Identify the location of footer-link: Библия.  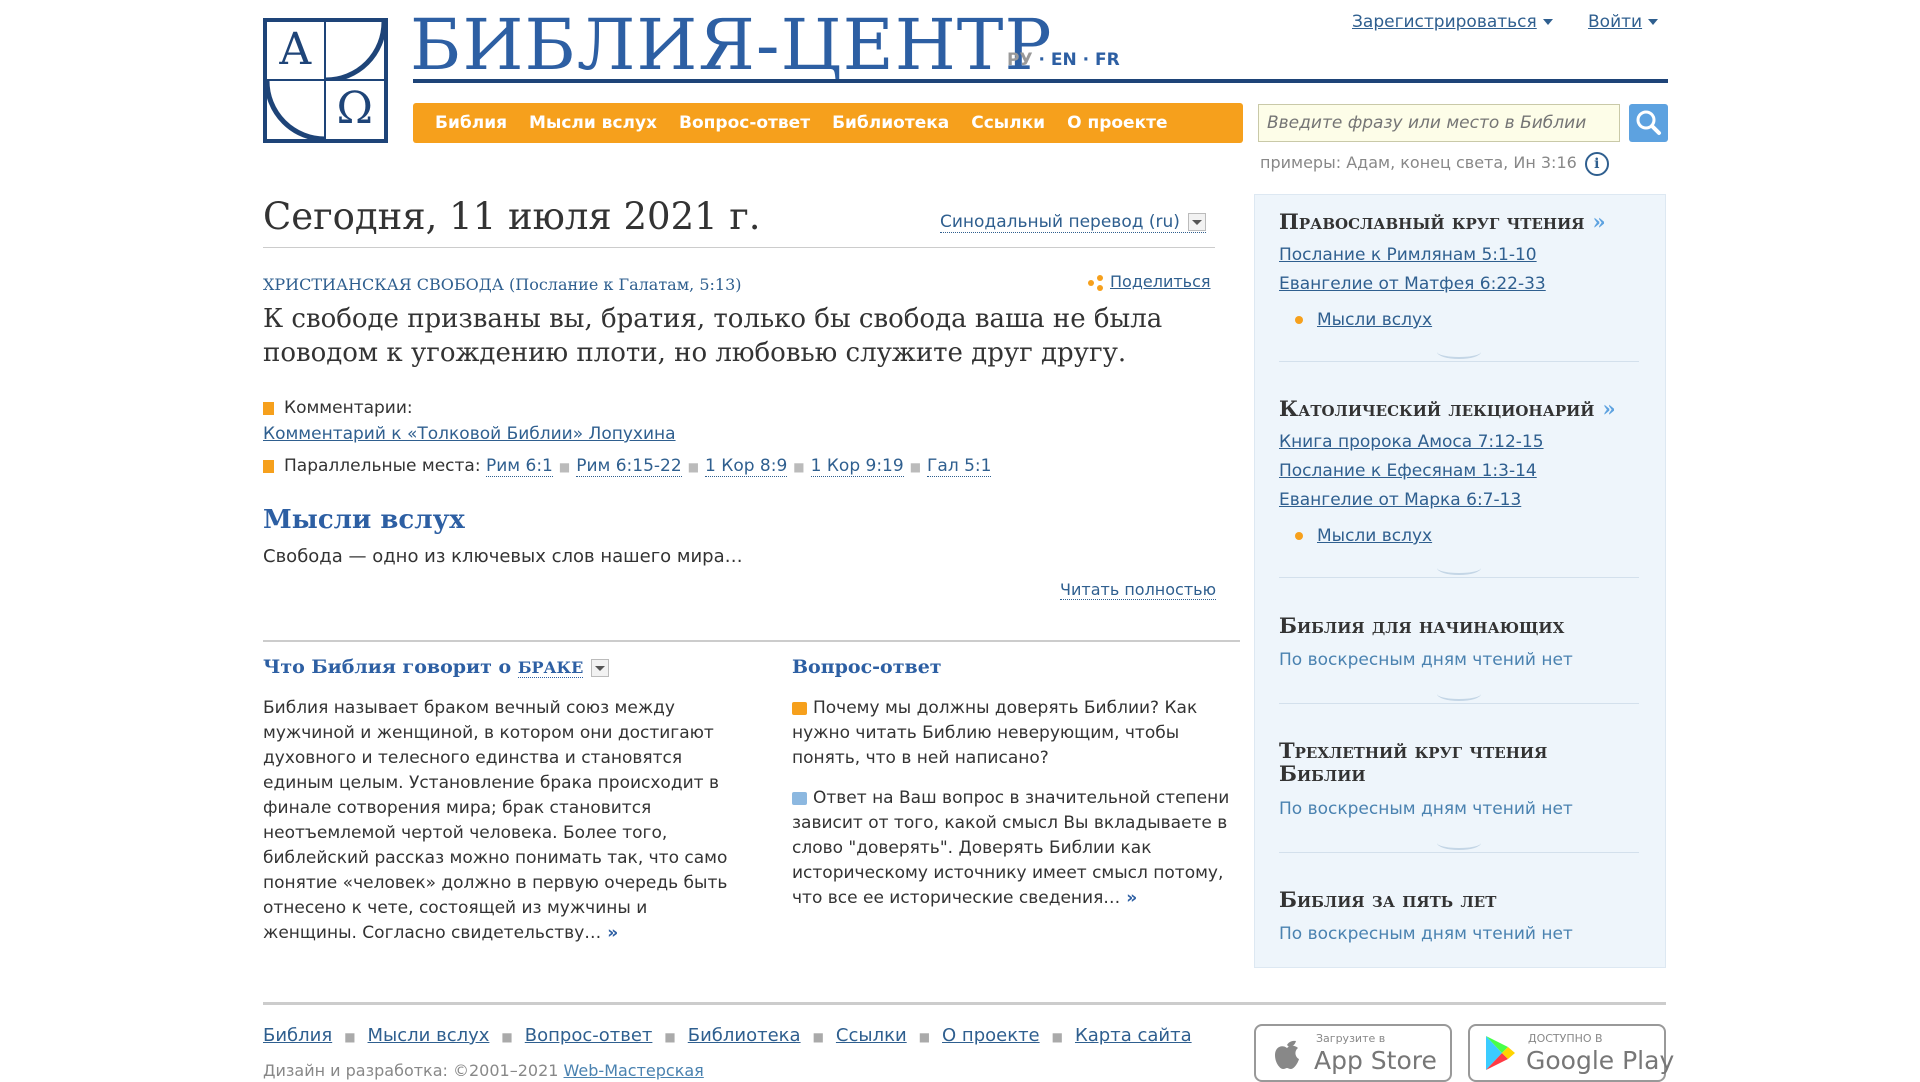
(297, 1035).